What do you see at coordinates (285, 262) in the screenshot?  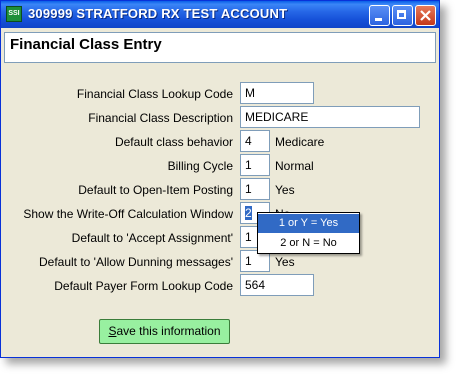 I see `allow-dunning-description: Yes` at bounding box center [285, 262].